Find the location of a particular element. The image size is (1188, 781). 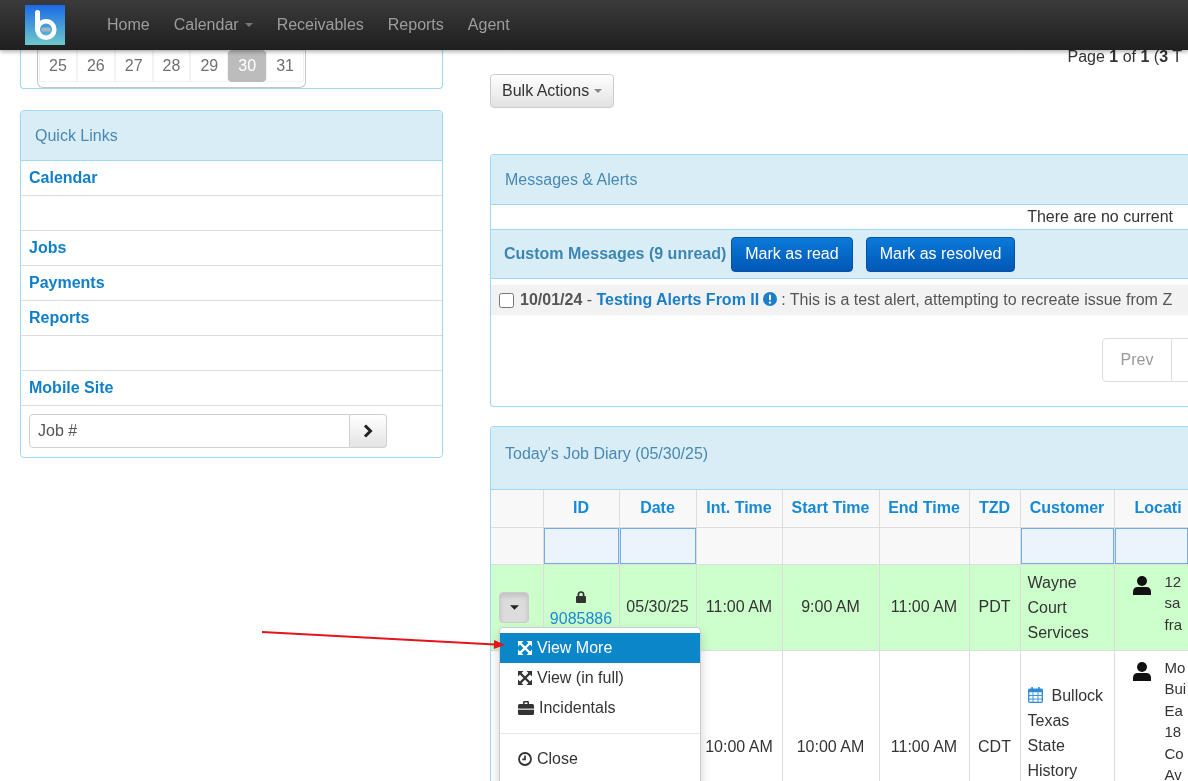

quick-link: Calendar is located at coordinates (63, 178).